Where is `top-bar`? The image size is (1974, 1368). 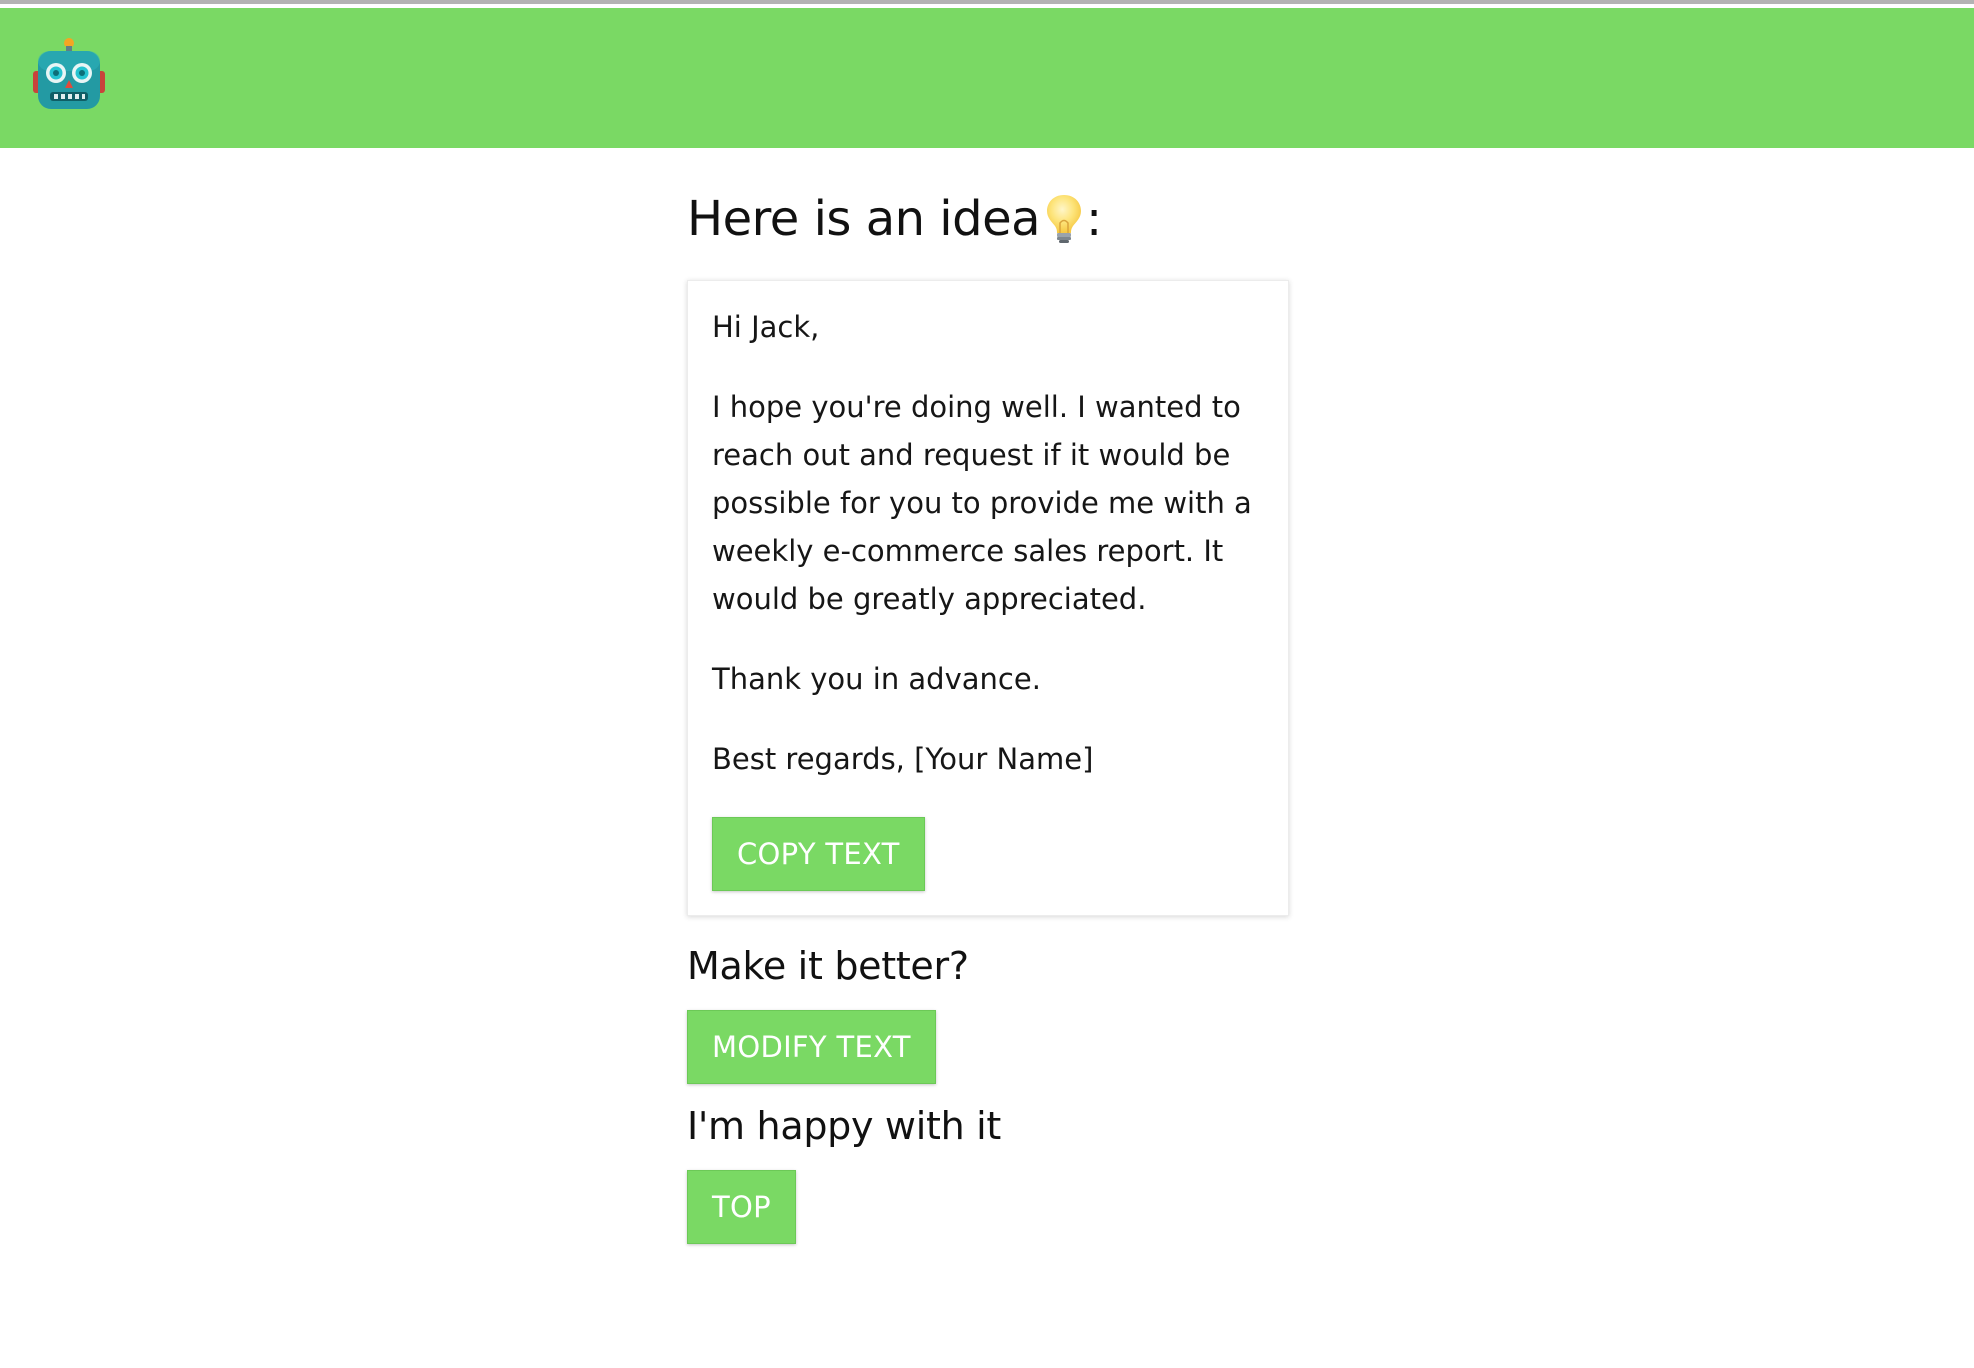
top-bar is located at coordinates (987, 78).